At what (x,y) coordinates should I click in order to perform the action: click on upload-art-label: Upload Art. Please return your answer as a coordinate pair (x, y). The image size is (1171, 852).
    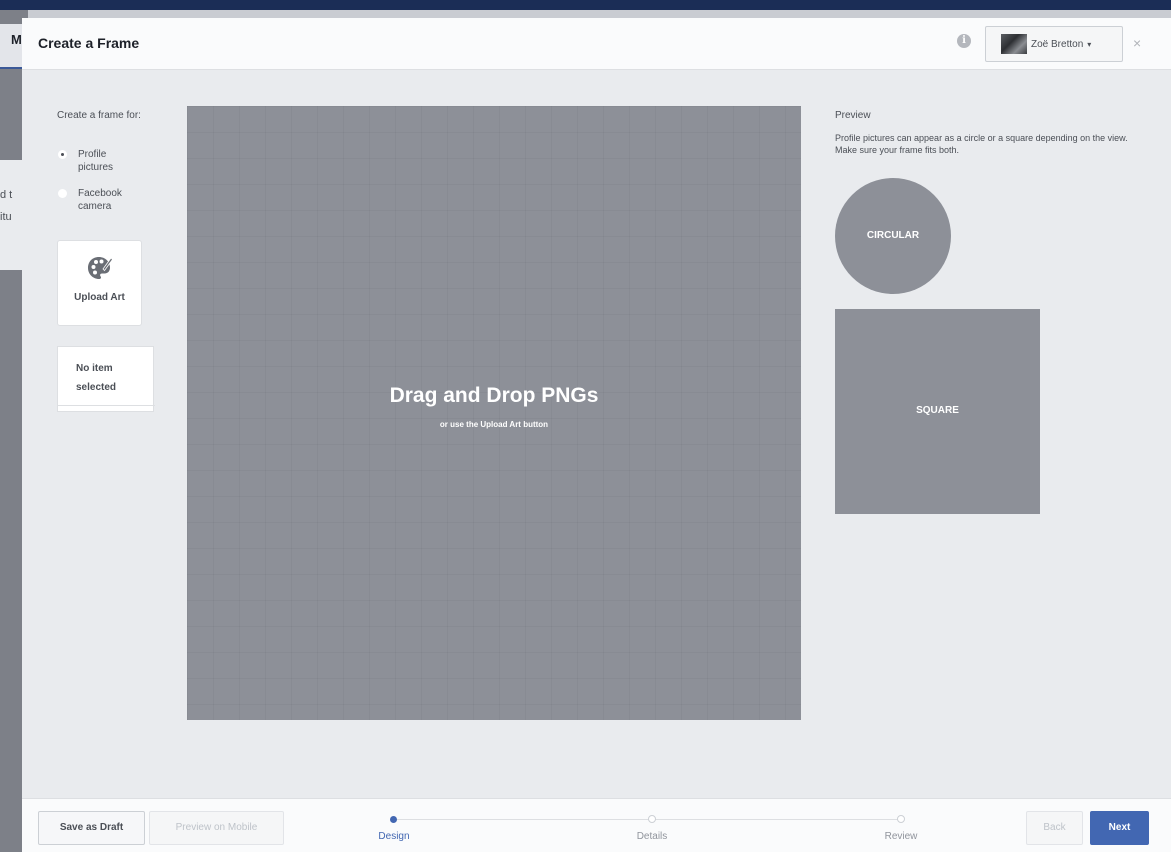
    Looking at the image, I should click on (99, 297).